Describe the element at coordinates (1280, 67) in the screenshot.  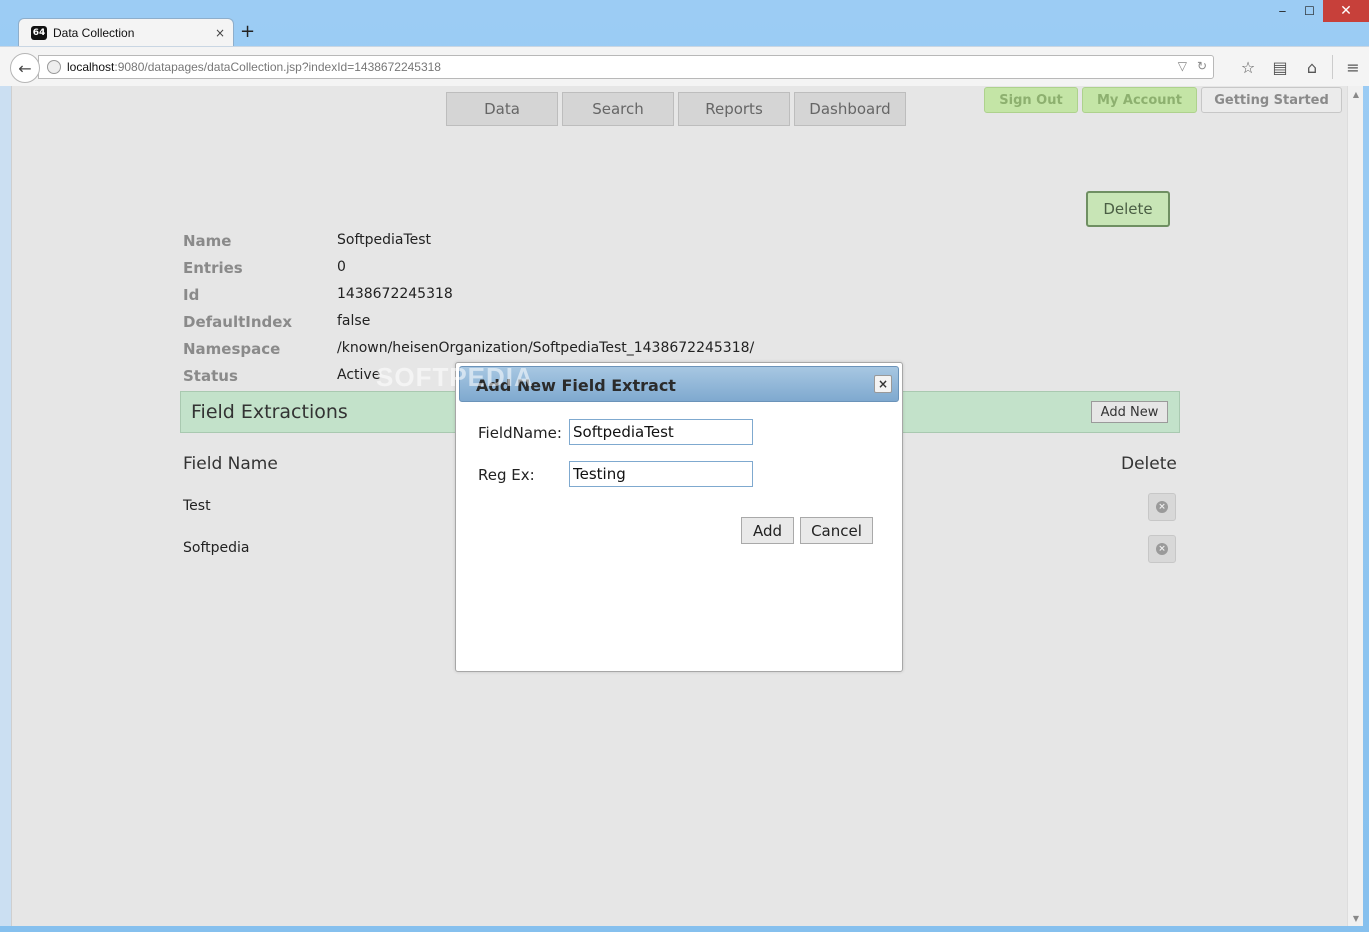
I see `reading-list-icon: ▤` at that location.